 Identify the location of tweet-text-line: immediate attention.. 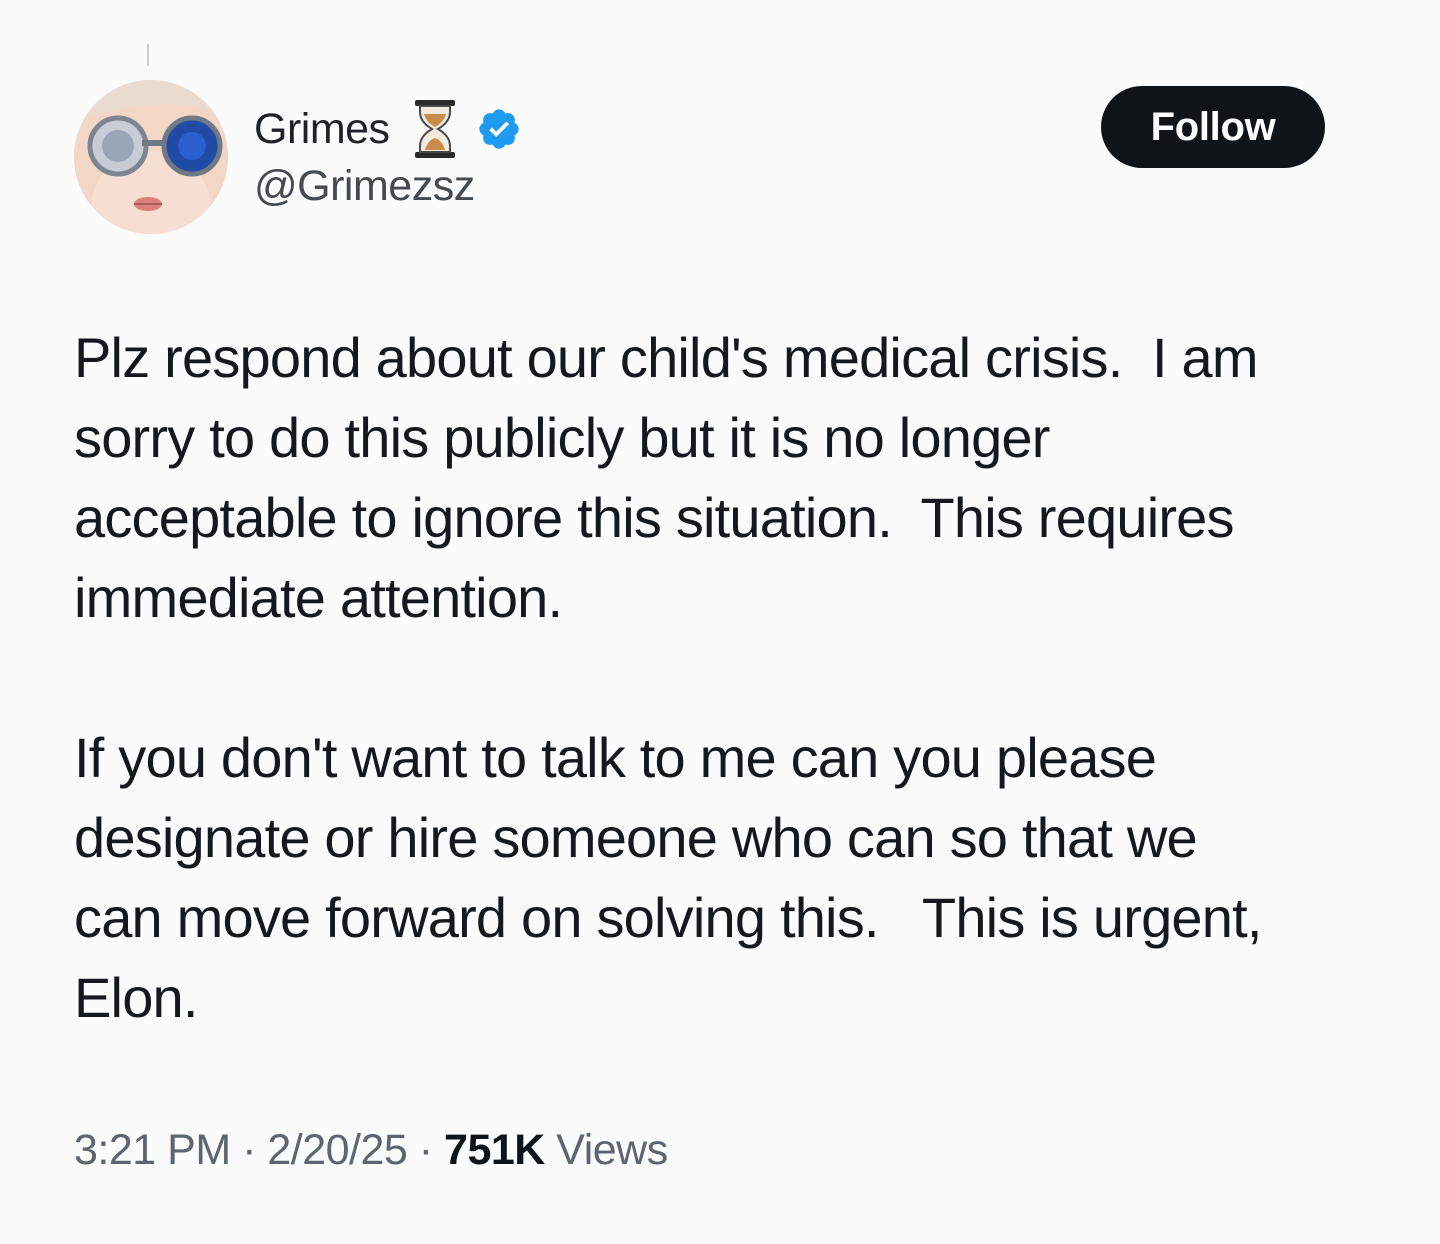
(318, 597).